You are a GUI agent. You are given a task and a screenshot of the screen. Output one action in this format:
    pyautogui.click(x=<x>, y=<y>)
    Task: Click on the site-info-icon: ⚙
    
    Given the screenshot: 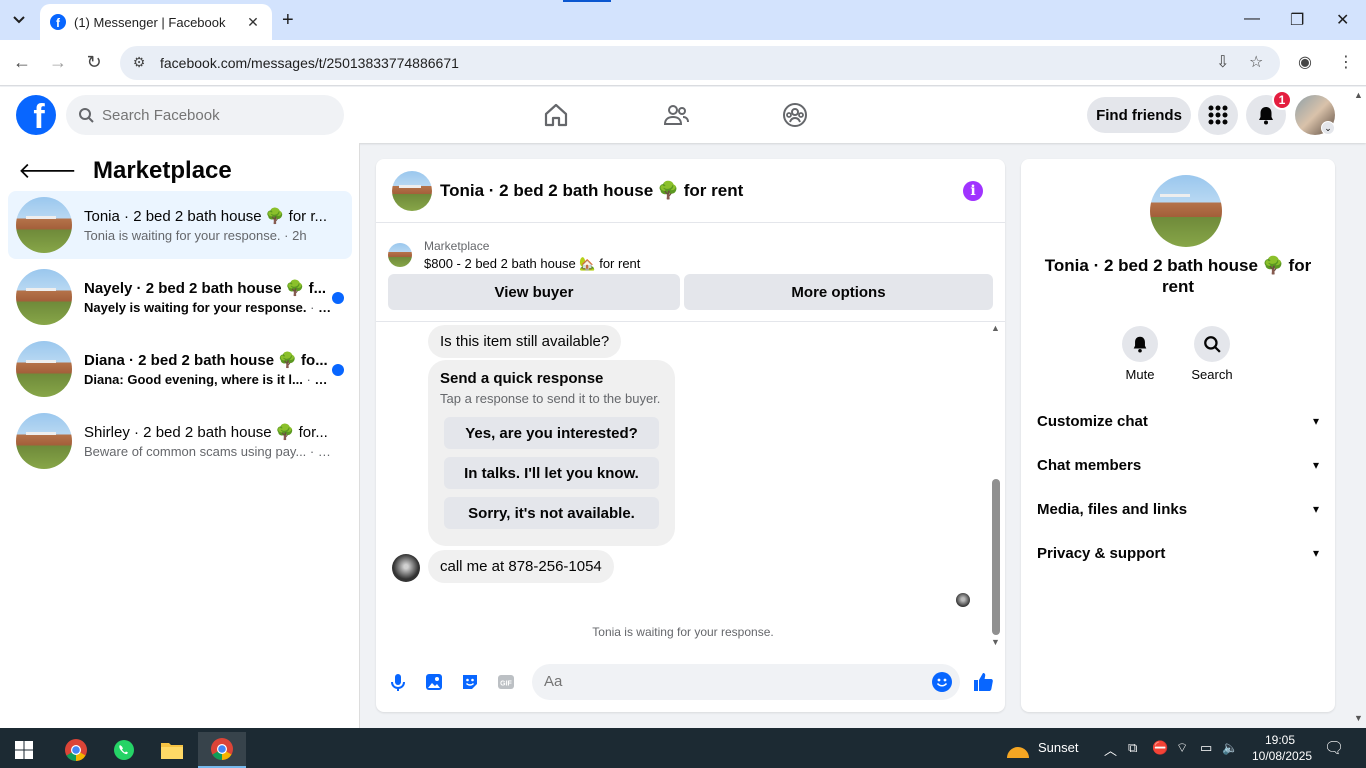 What is the action you would take?
    pyautogui.click(x=139, y=63)
    